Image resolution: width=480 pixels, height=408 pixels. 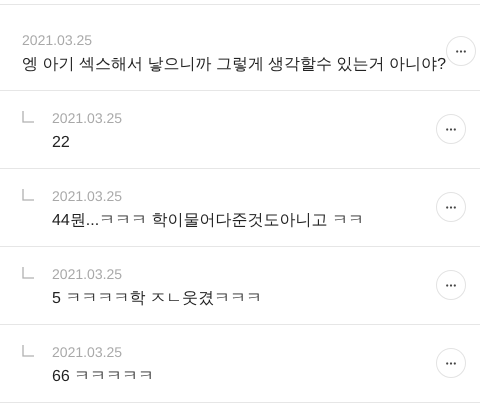 I want to click on comment-text: 5 ㅋㅋㅋㅋ학 ㅈㄴ웃겼ㅋㅋㅋ, so click(x=157, y=299).